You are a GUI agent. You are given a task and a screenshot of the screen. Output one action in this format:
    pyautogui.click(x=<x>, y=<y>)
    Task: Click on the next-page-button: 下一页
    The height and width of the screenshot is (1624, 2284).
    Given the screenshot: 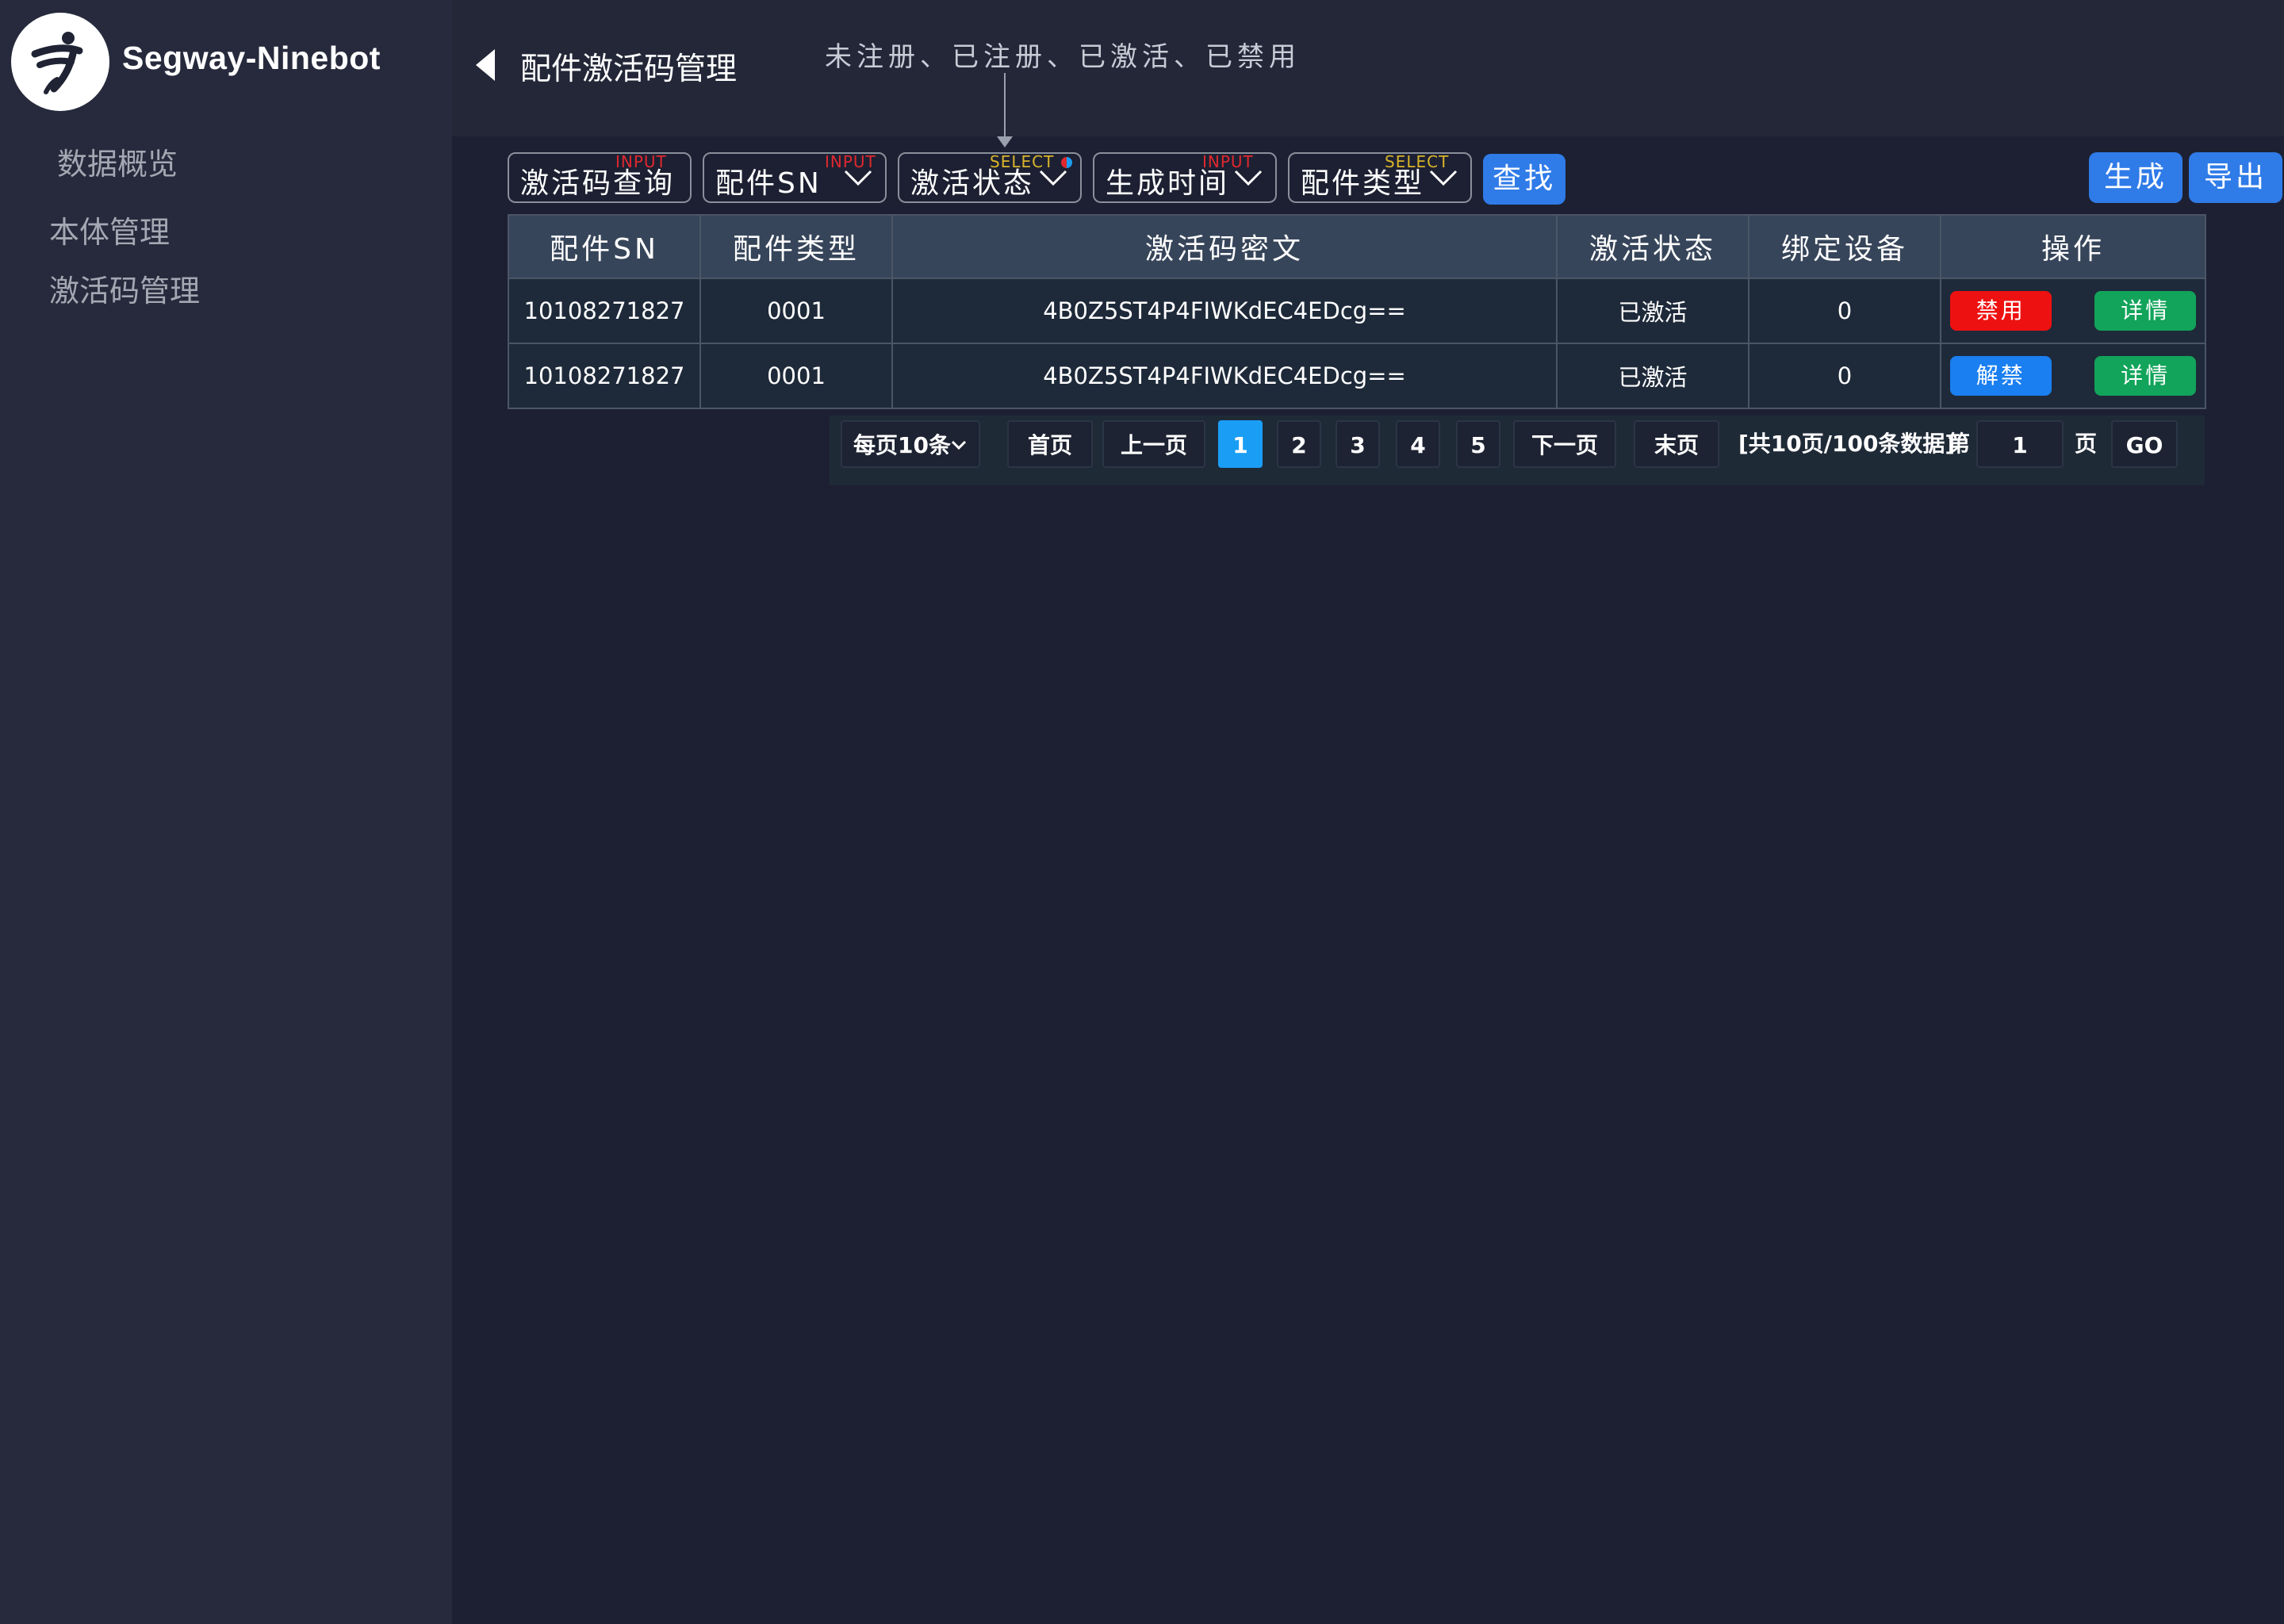 What is the action you would take?
    pyautogui.click(x=1564, y=444)
    